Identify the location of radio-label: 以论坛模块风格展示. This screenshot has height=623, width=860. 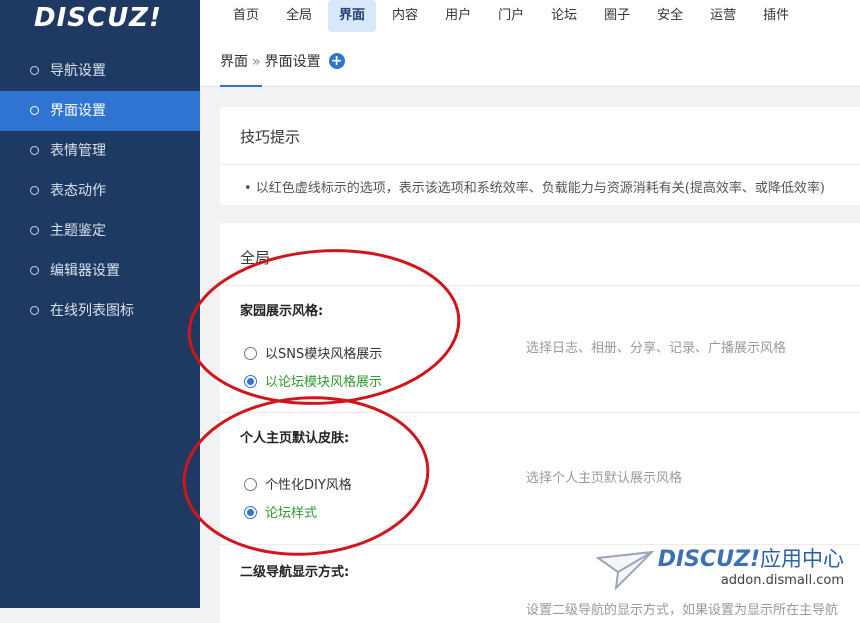
(324, 382).